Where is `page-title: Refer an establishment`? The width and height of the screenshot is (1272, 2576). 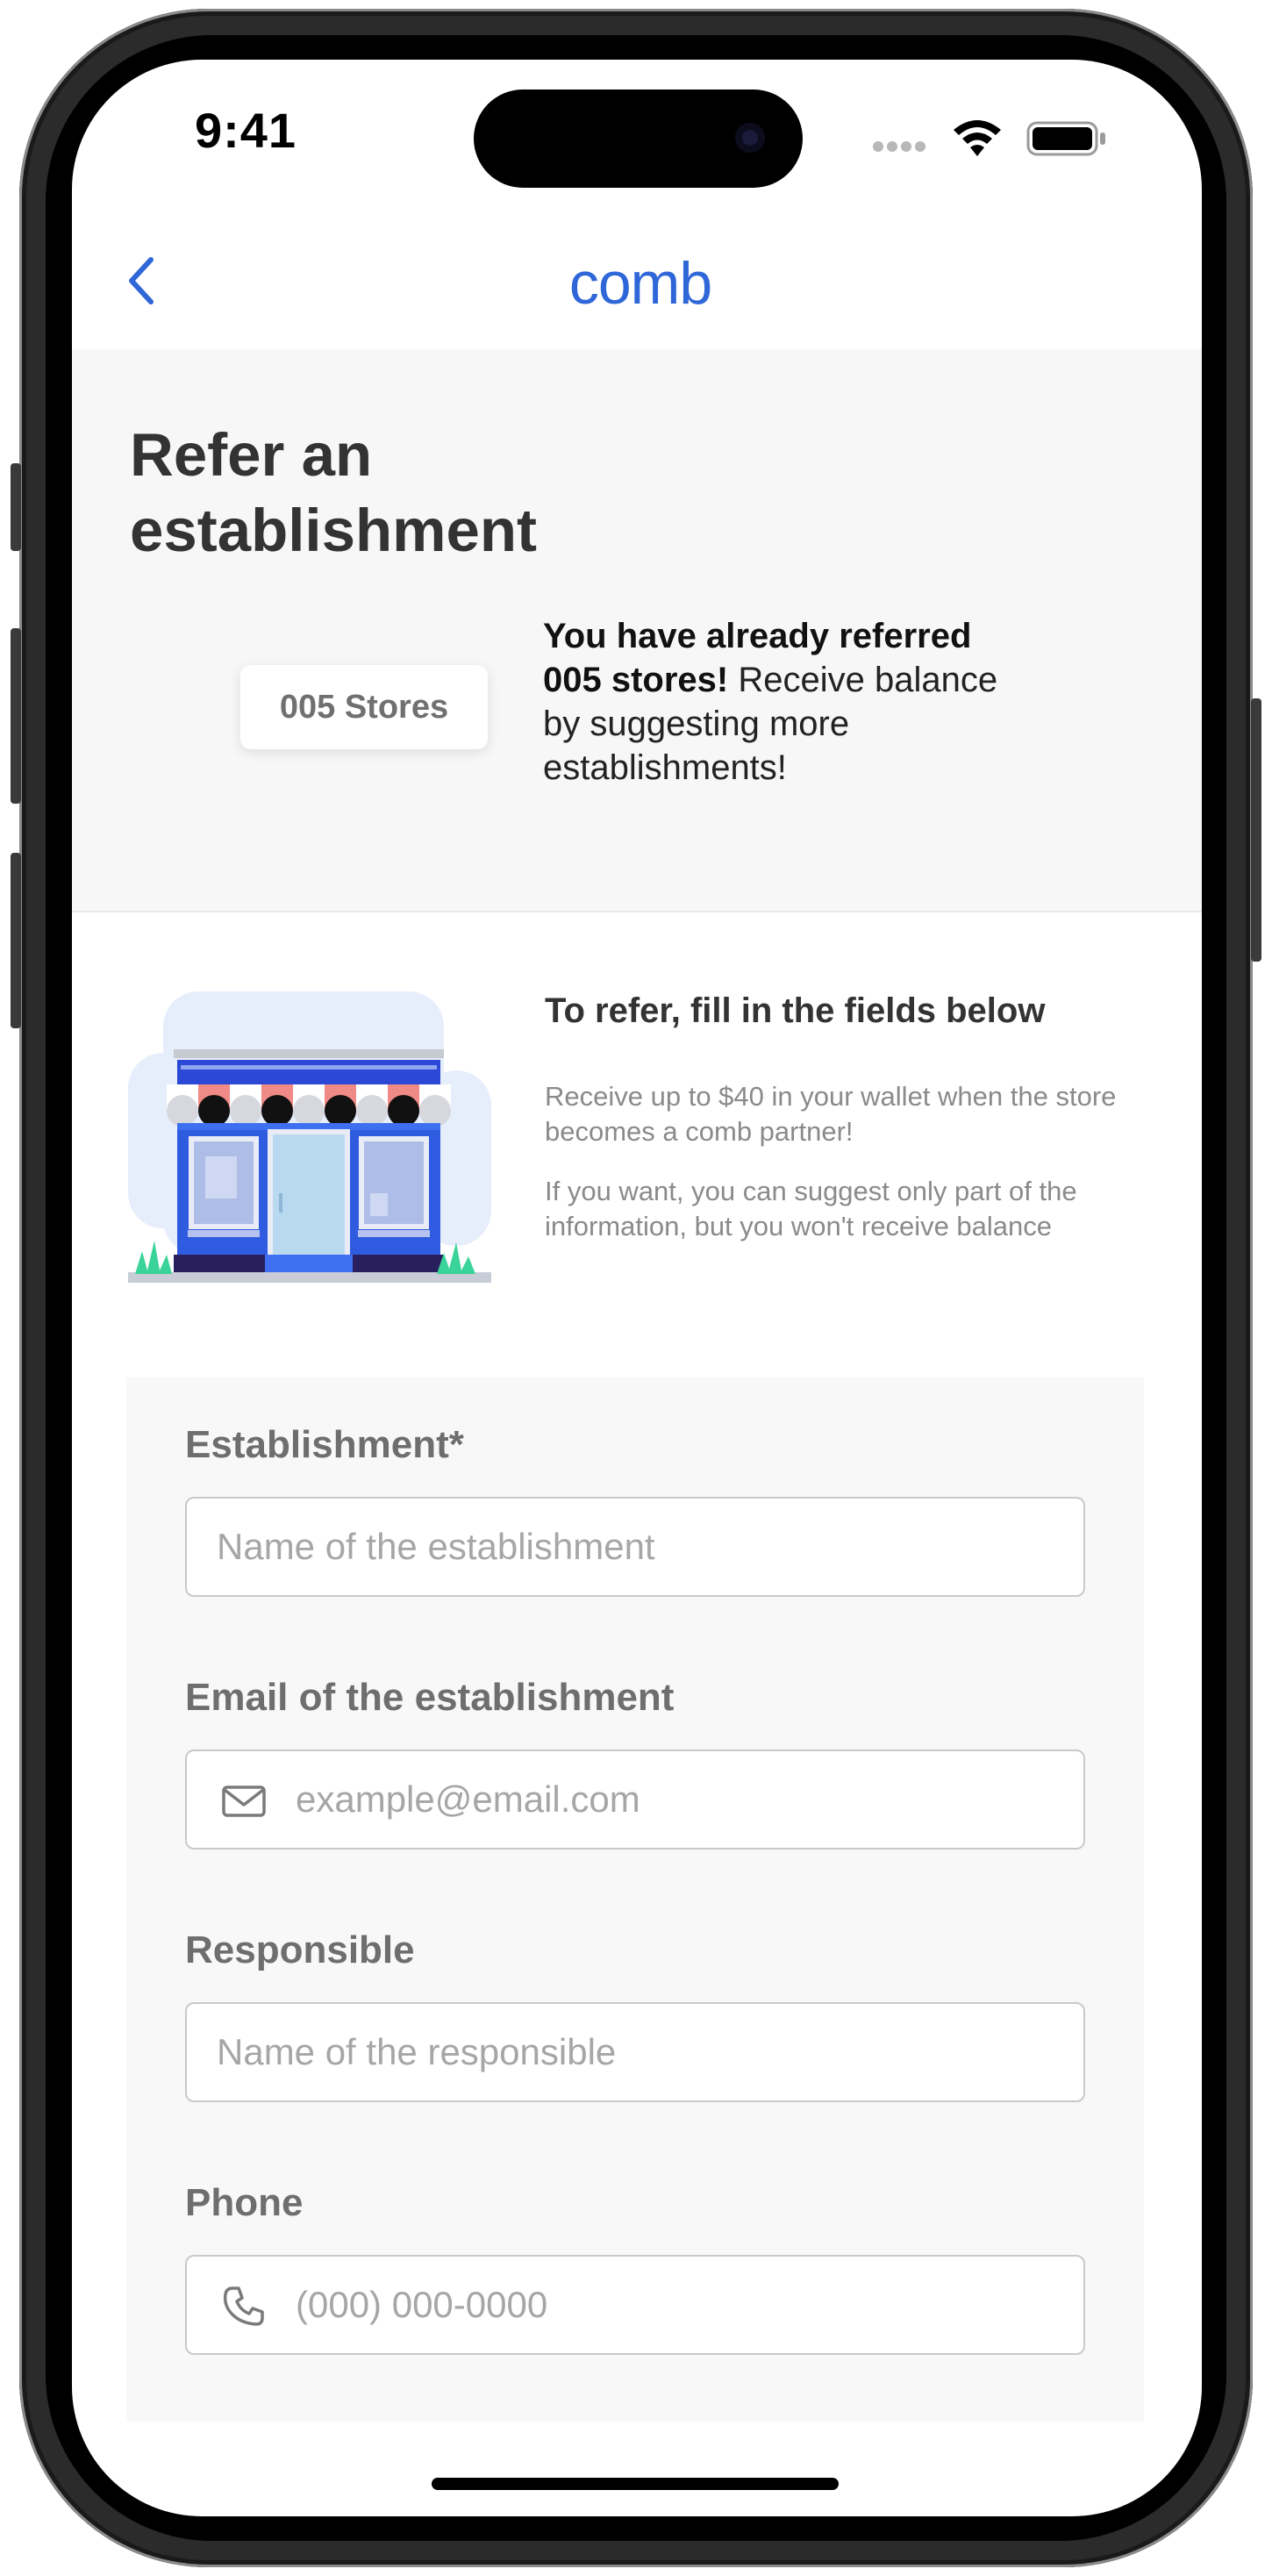
page-title: Refer an establishment is located at coordinates (333, 492).